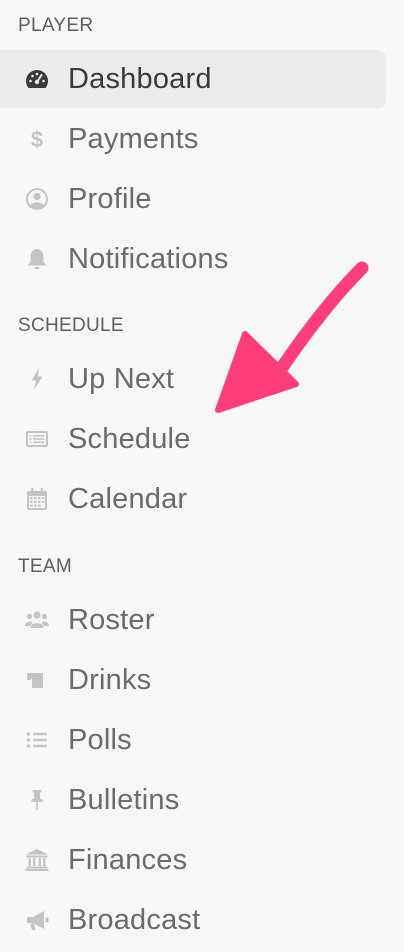 This screenshot has height=952, width=404. I want to click on sidebar-item-finances: Finances, so click(193, 860).